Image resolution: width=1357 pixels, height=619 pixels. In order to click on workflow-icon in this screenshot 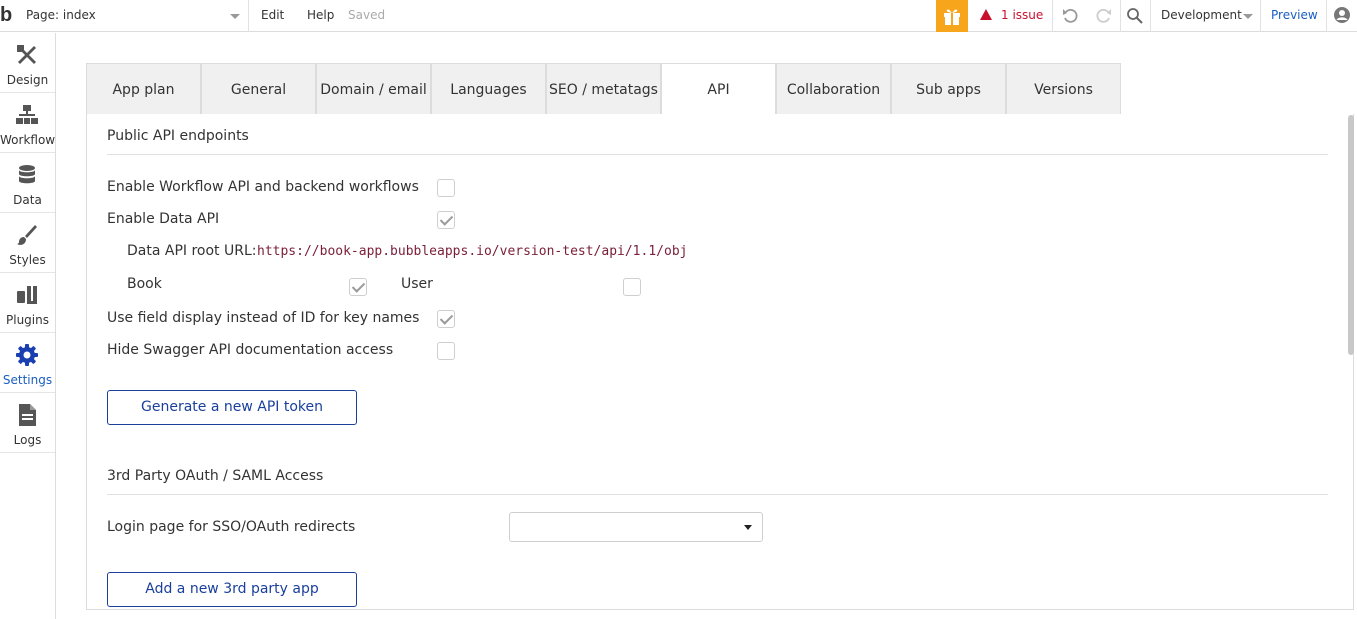, I will do `click(27, 114)`.